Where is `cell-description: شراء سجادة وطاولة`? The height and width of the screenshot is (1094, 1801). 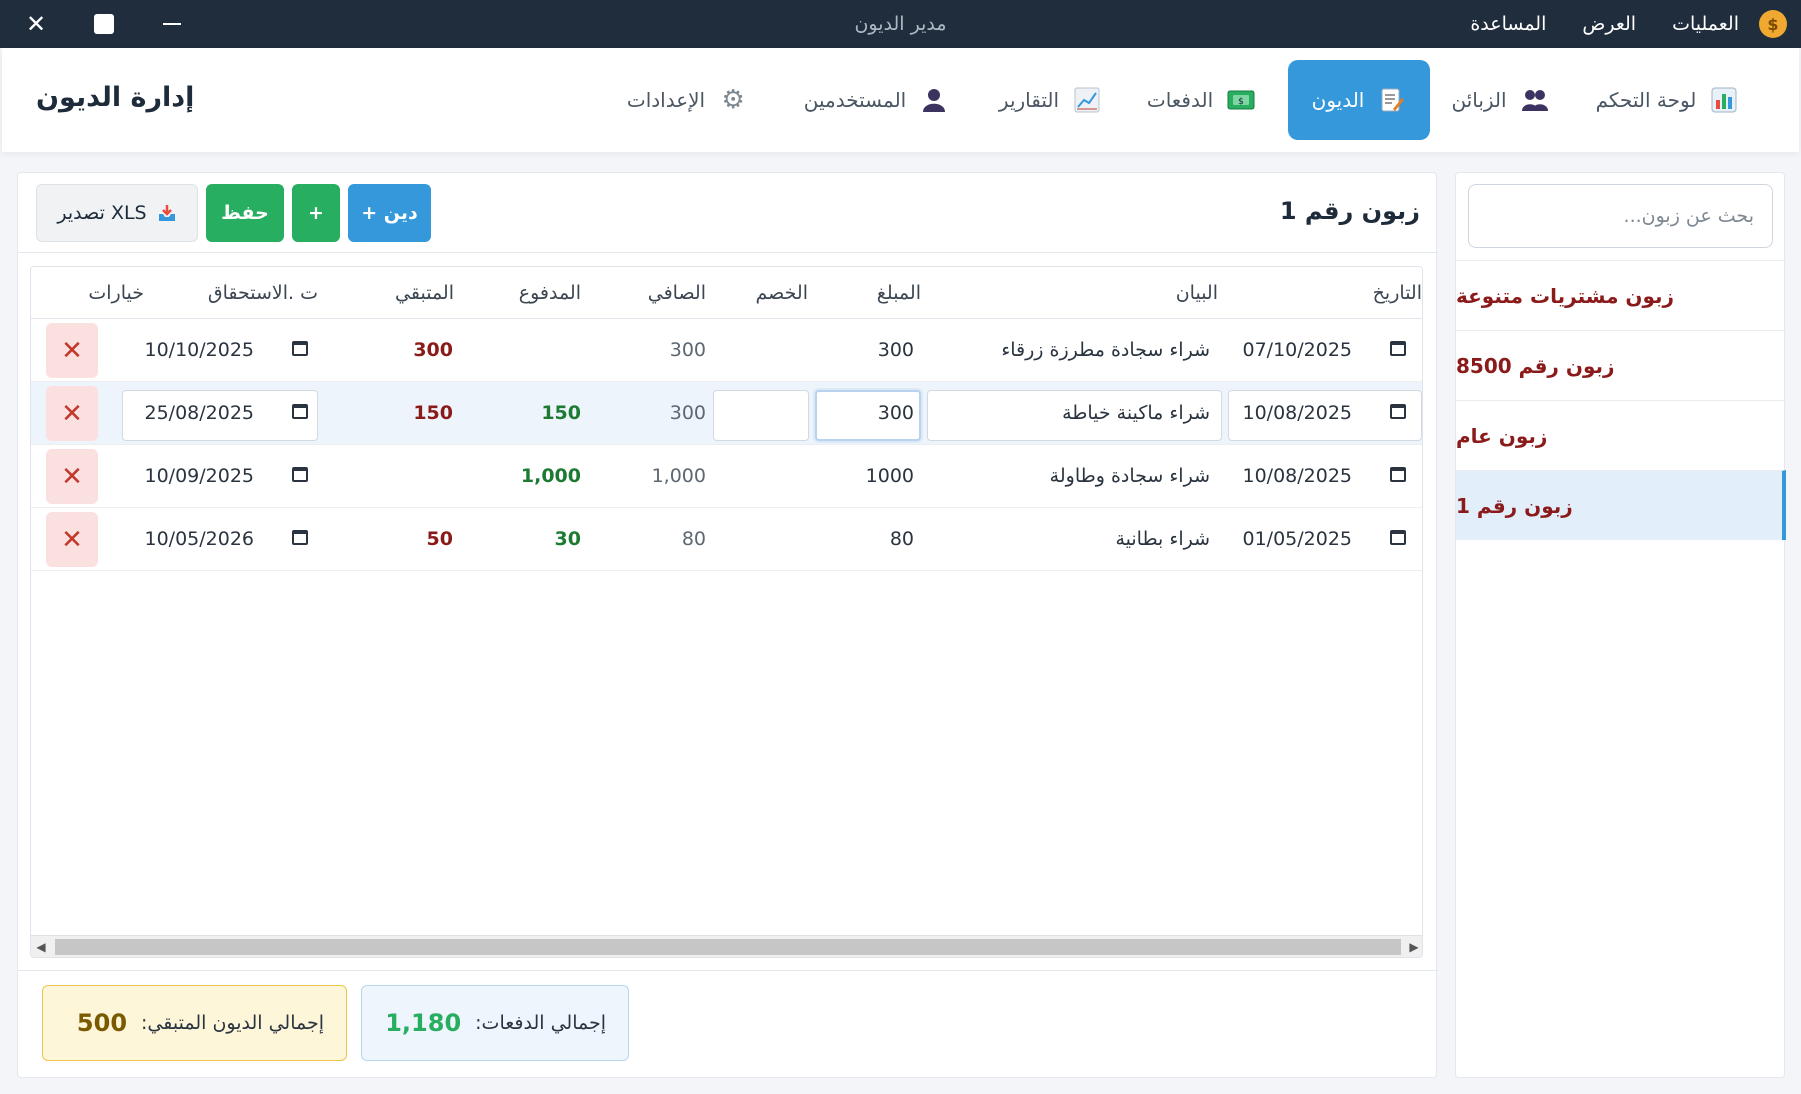
cell-description: شراء سجادة وطاولة is located at coordinates (1130, 476).